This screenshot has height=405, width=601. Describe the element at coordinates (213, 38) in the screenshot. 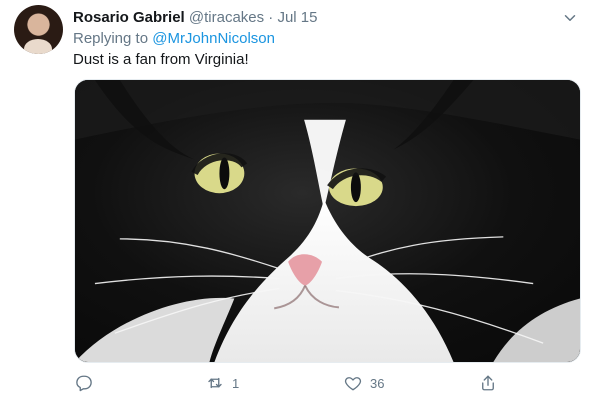

I see `reply-mention-link: @MrJohnNicolson` at that location.